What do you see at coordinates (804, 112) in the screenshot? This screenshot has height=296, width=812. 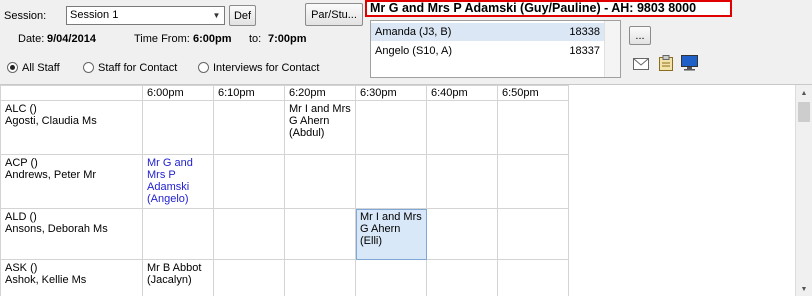 I see `scroll-thumb` at bounding box center [804, 112].